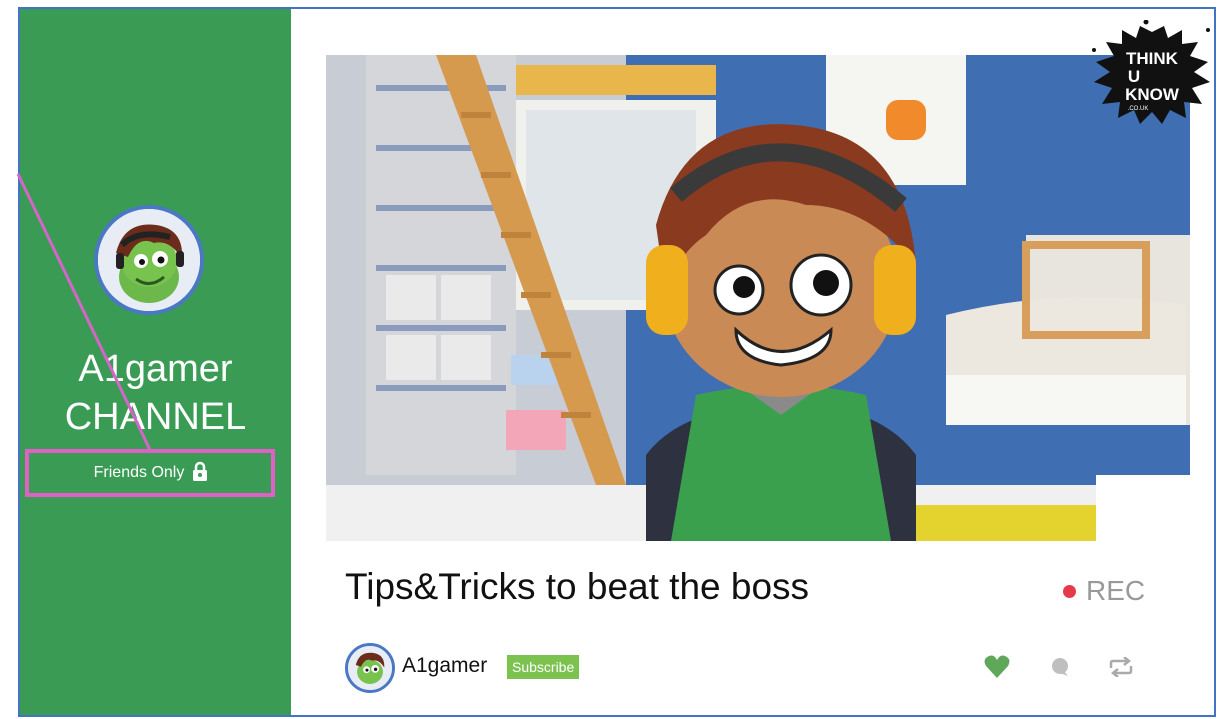  Describe the element at coordinates (1152, 94) in the screenshot. I see `logo-line3: KNOW` at that location.